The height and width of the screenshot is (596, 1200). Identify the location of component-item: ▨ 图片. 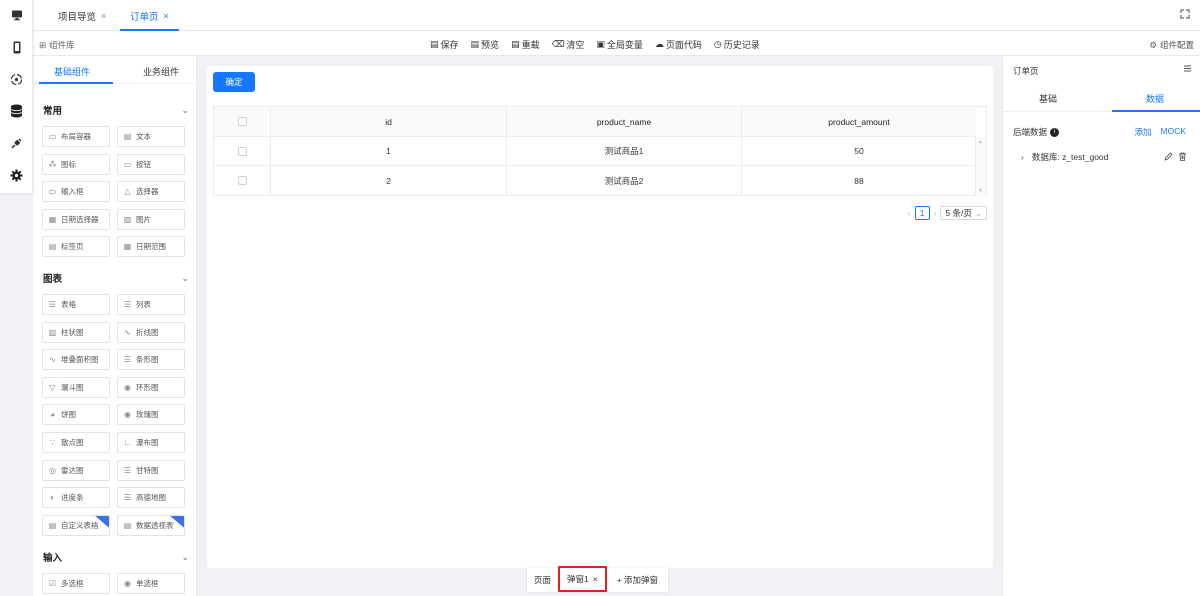
(151, 219).